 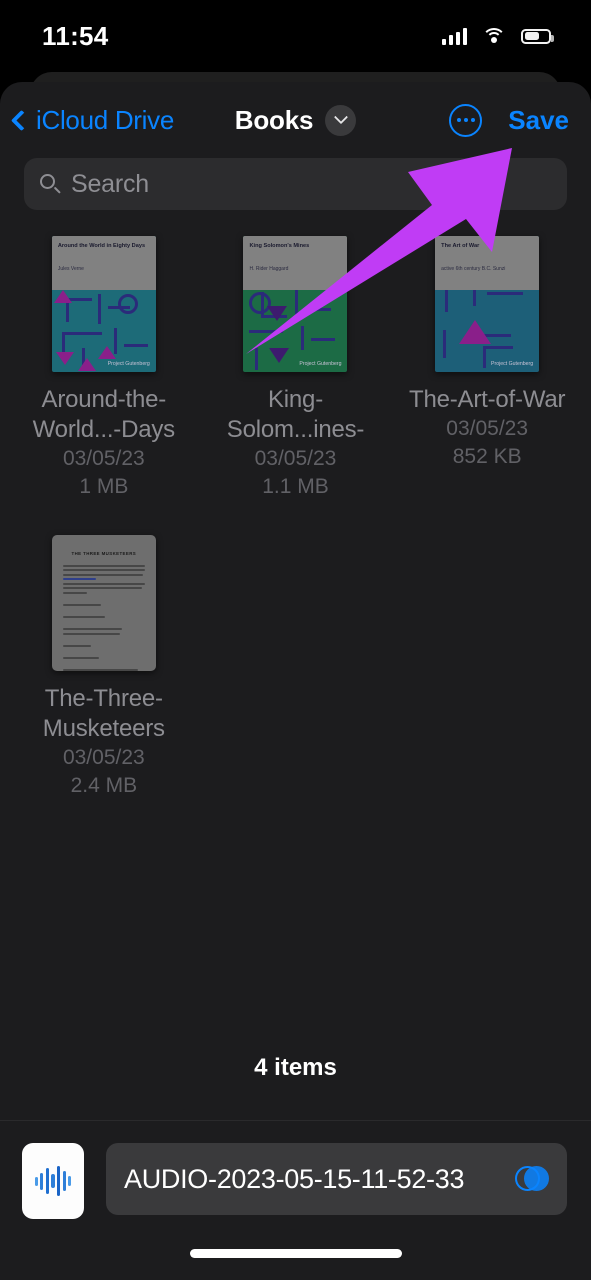 I want to click on home-indicator, so click(x=295, y=1253).